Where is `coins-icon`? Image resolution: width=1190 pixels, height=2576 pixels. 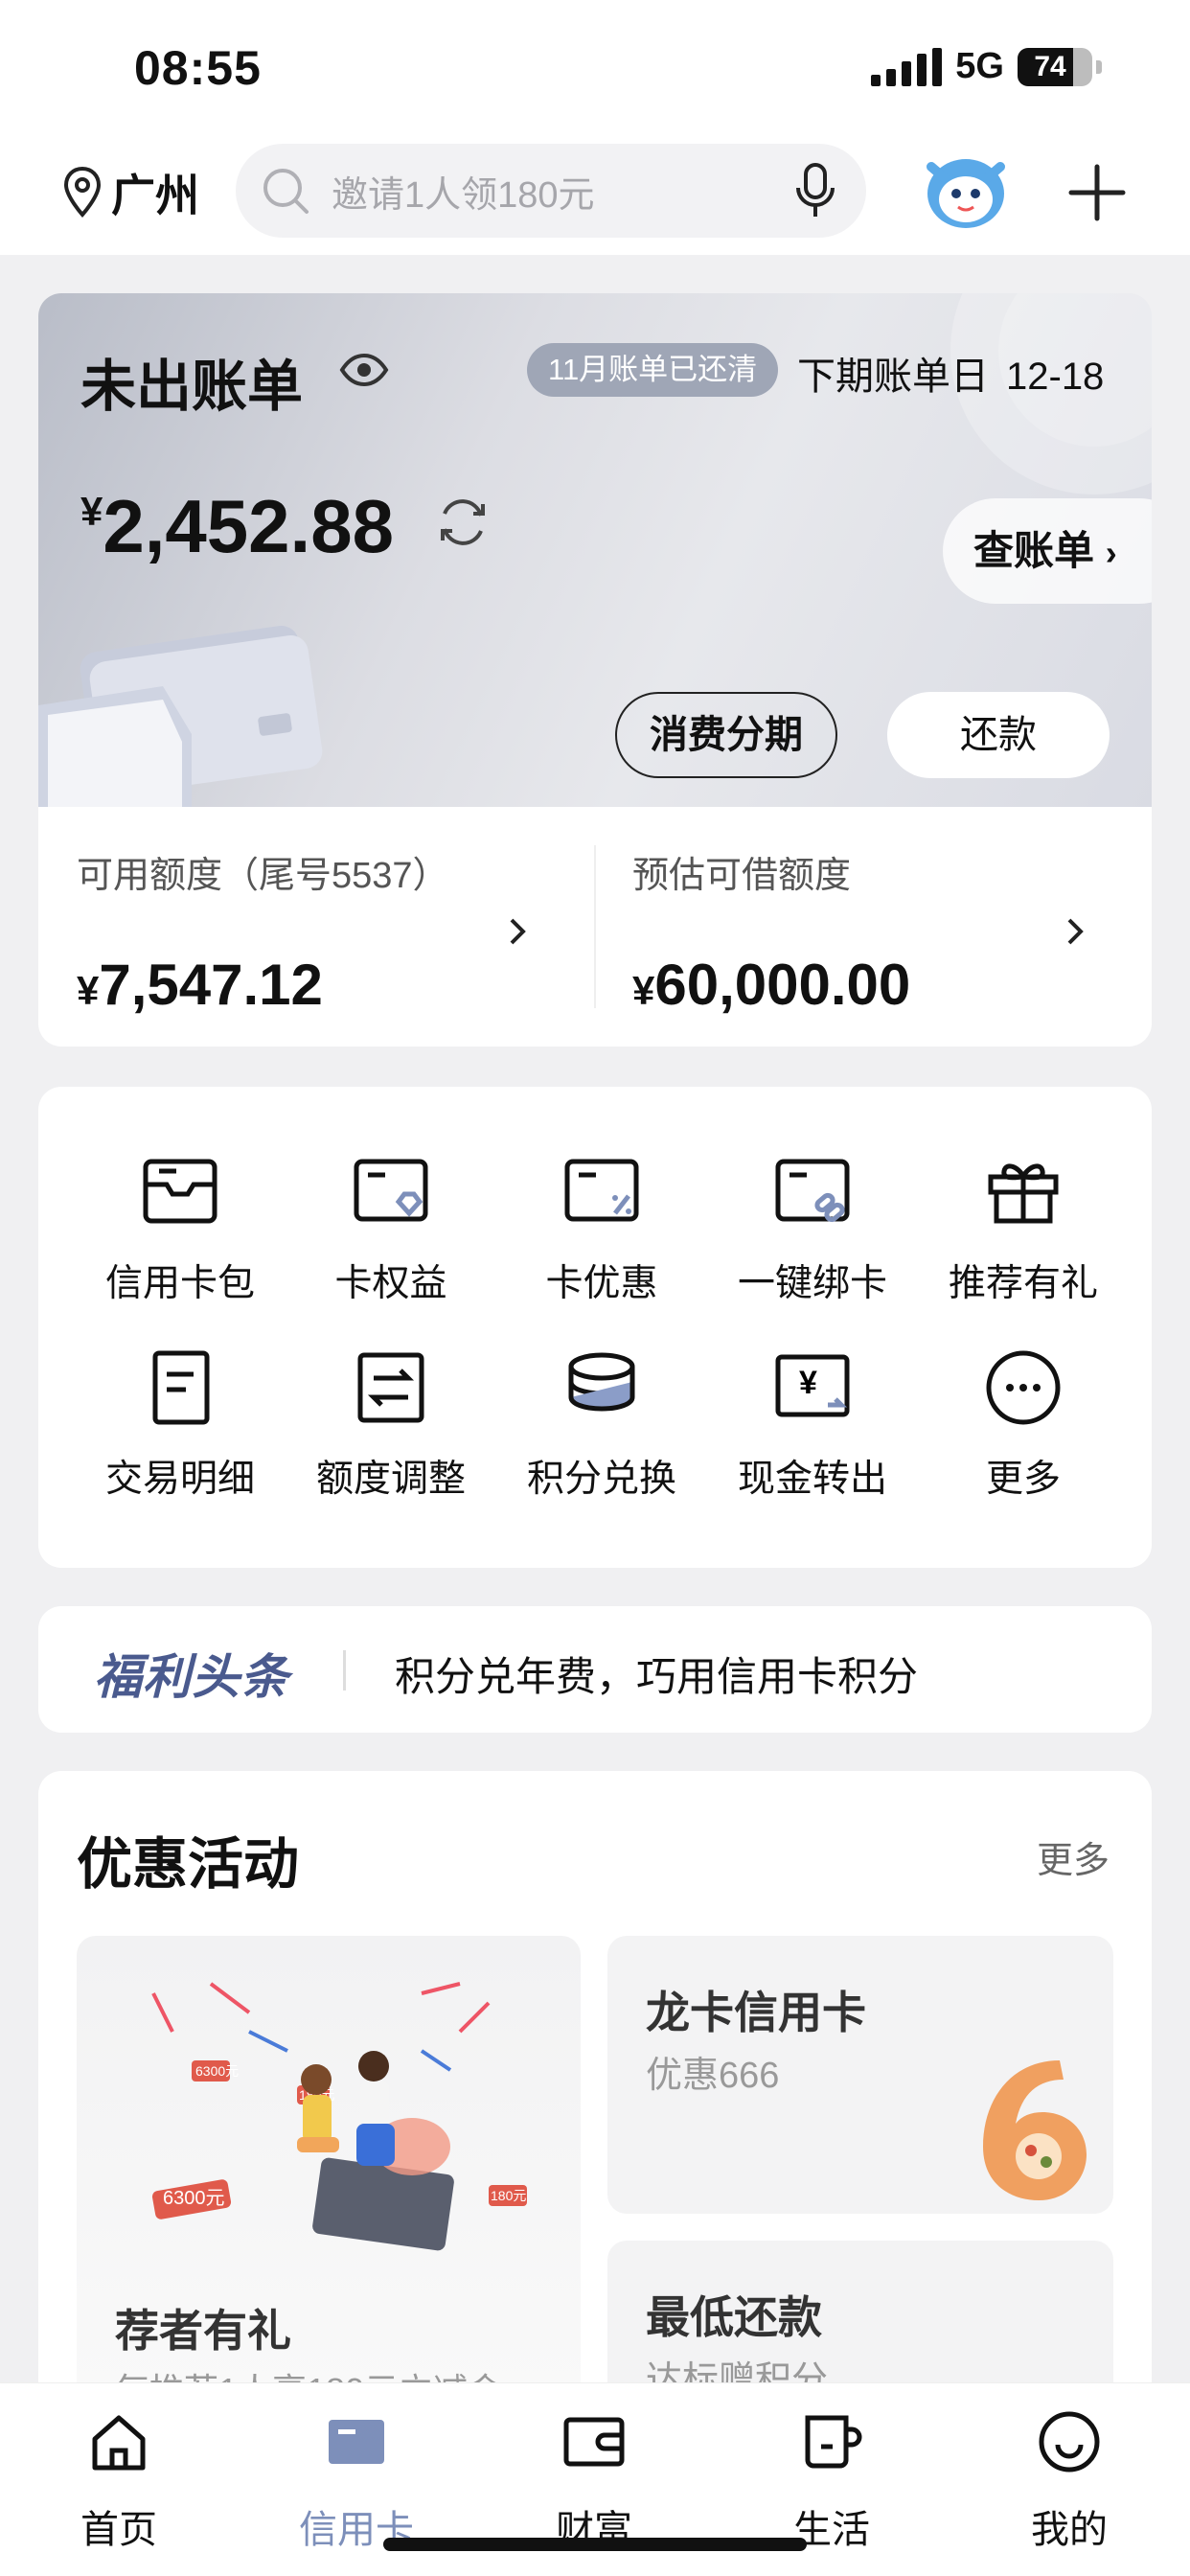 coins-icon is located at coordinates (602, 1382).